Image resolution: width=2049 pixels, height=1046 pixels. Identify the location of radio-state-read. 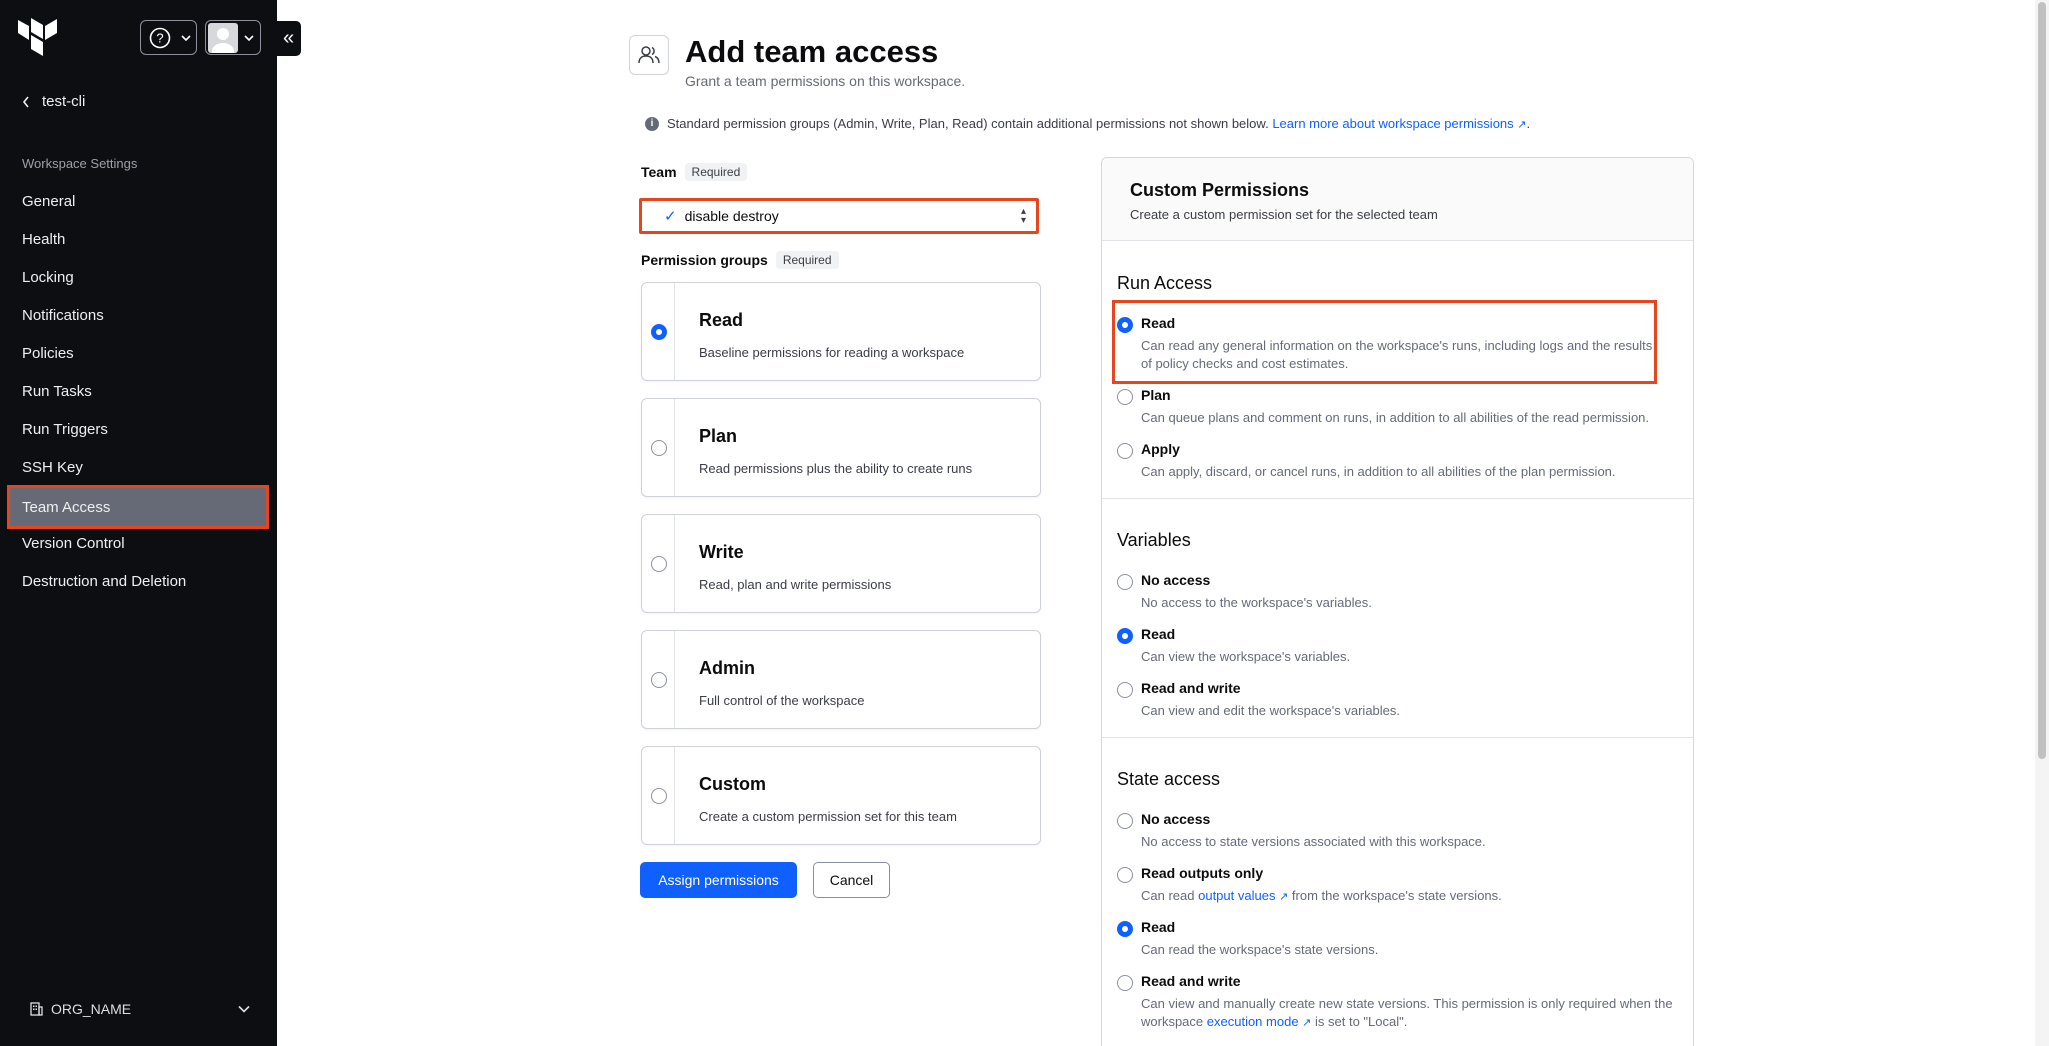
(1125, 929).